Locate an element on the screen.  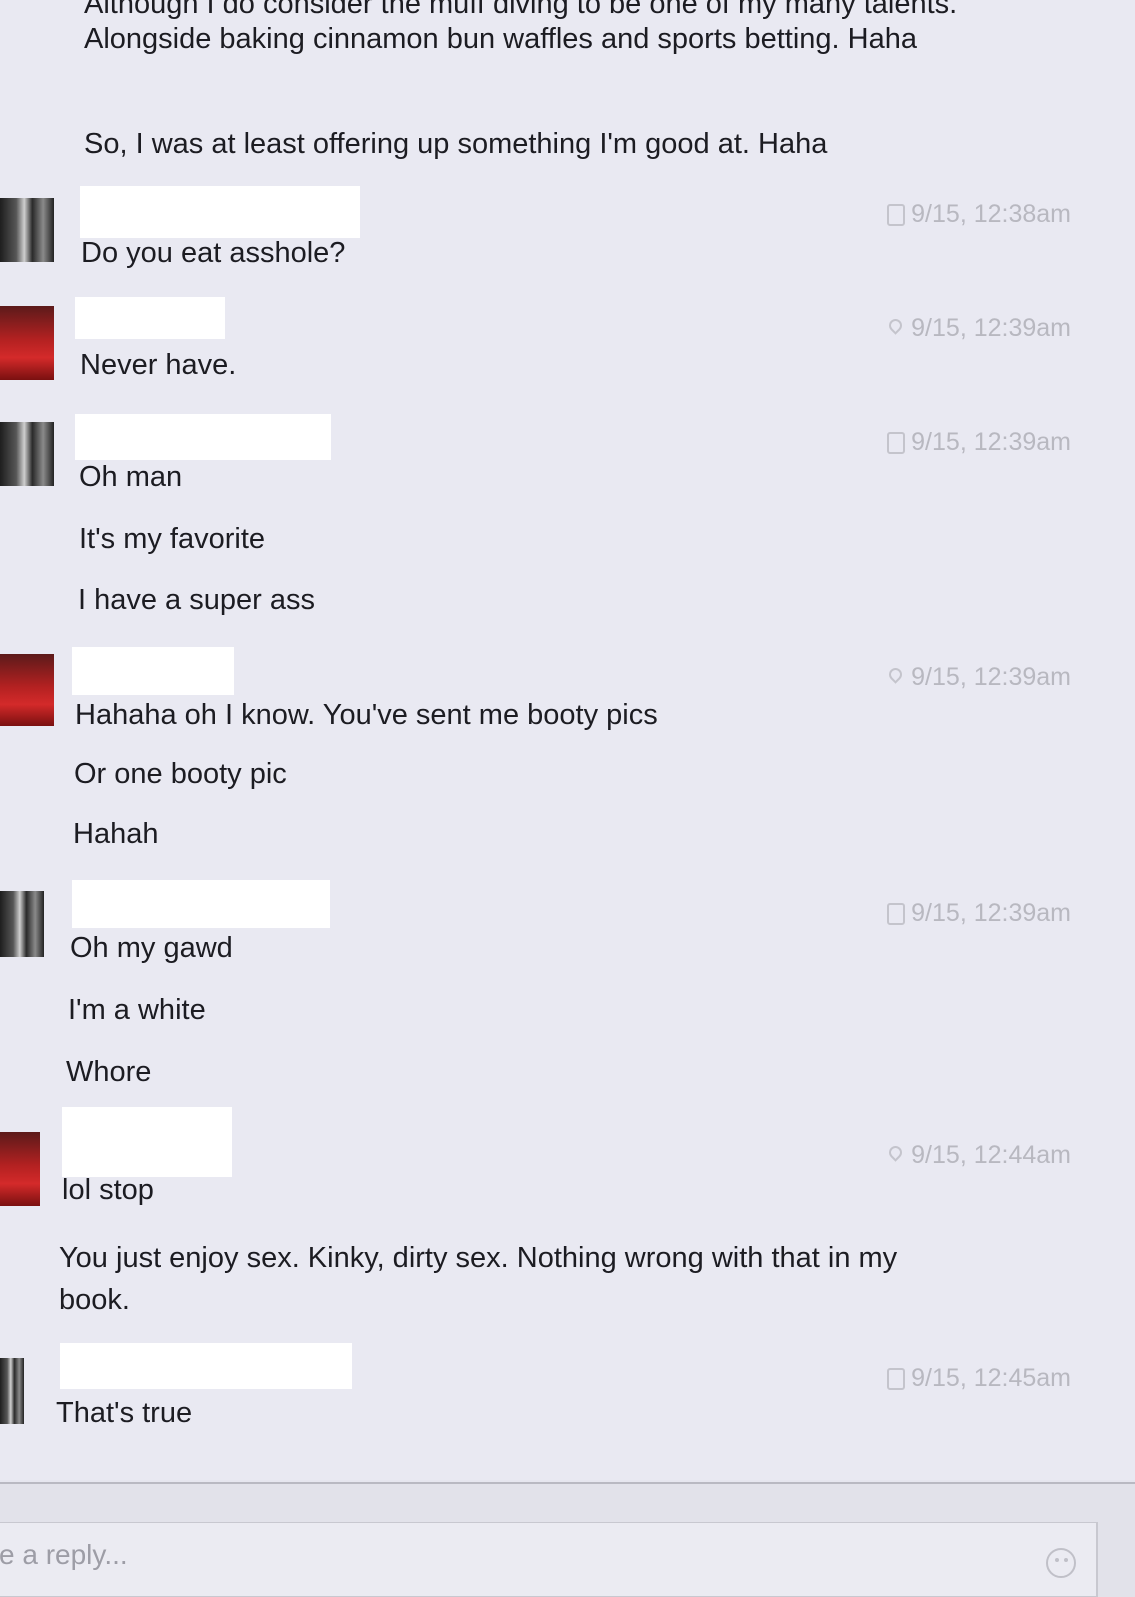
message-text: That's true is located at coordinates (124, 1413).